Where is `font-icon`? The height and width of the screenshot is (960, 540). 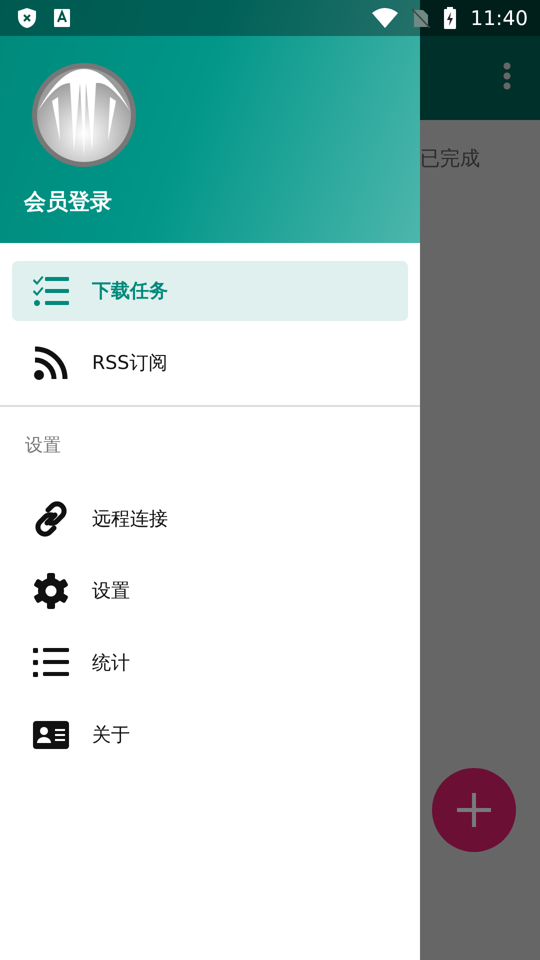
font-icon is located at coordinates (62, 18).